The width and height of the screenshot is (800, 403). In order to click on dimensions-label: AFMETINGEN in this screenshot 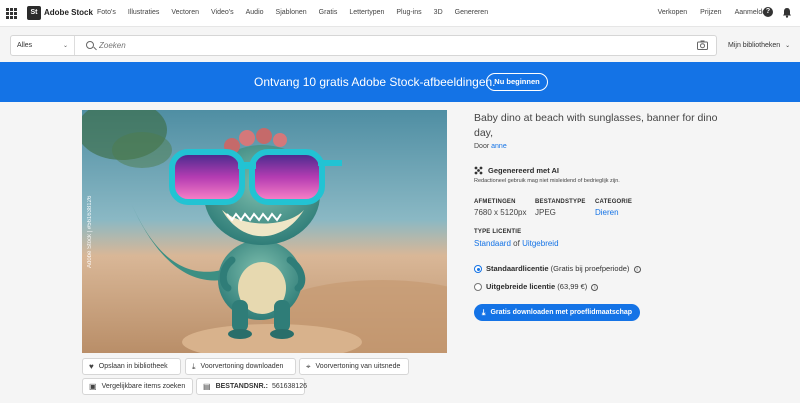, I will do `click(495, 202)`.